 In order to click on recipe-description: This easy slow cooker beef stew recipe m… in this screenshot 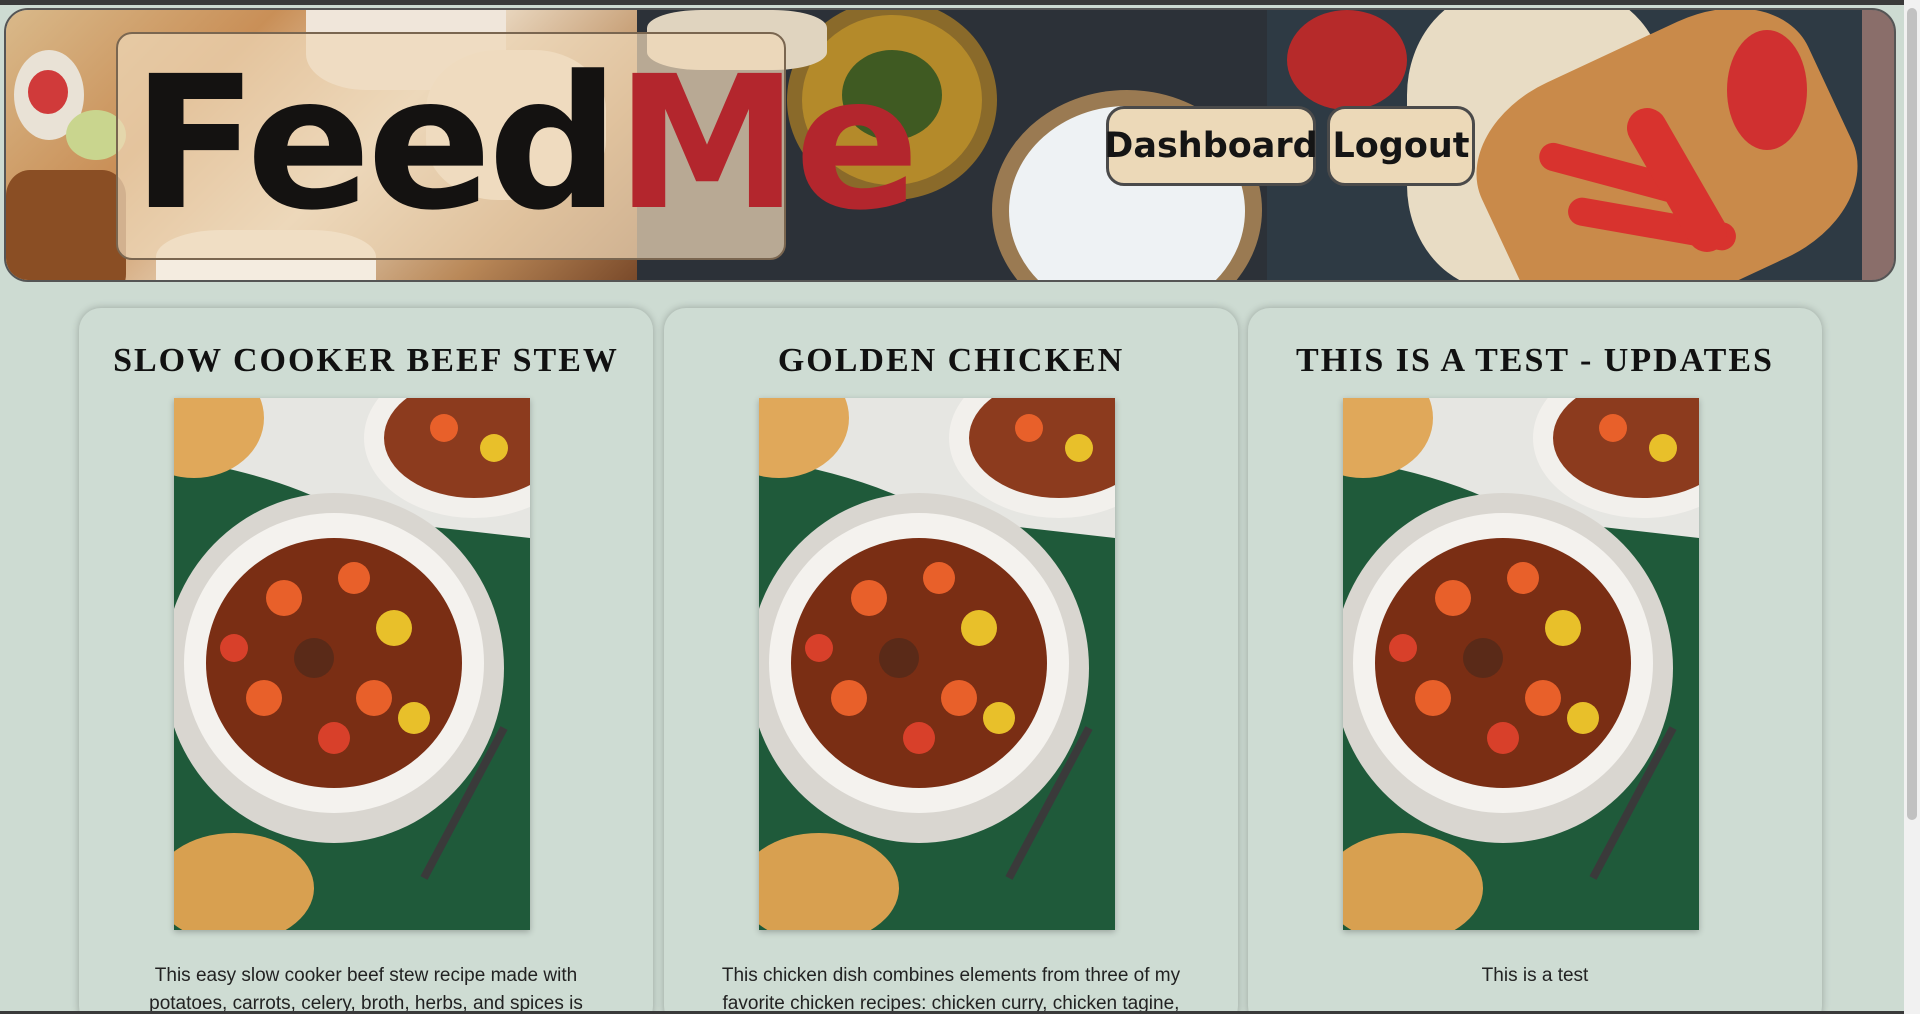, I will do `click(366, 989)`.